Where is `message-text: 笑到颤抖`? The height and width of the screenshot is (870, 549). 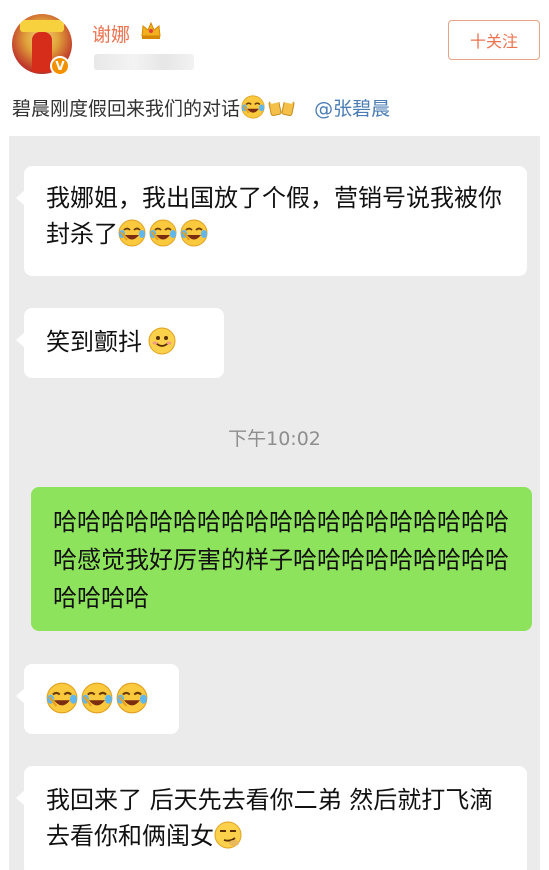 message-text: 笑到颤抖 is located at coordinates (94, 342).